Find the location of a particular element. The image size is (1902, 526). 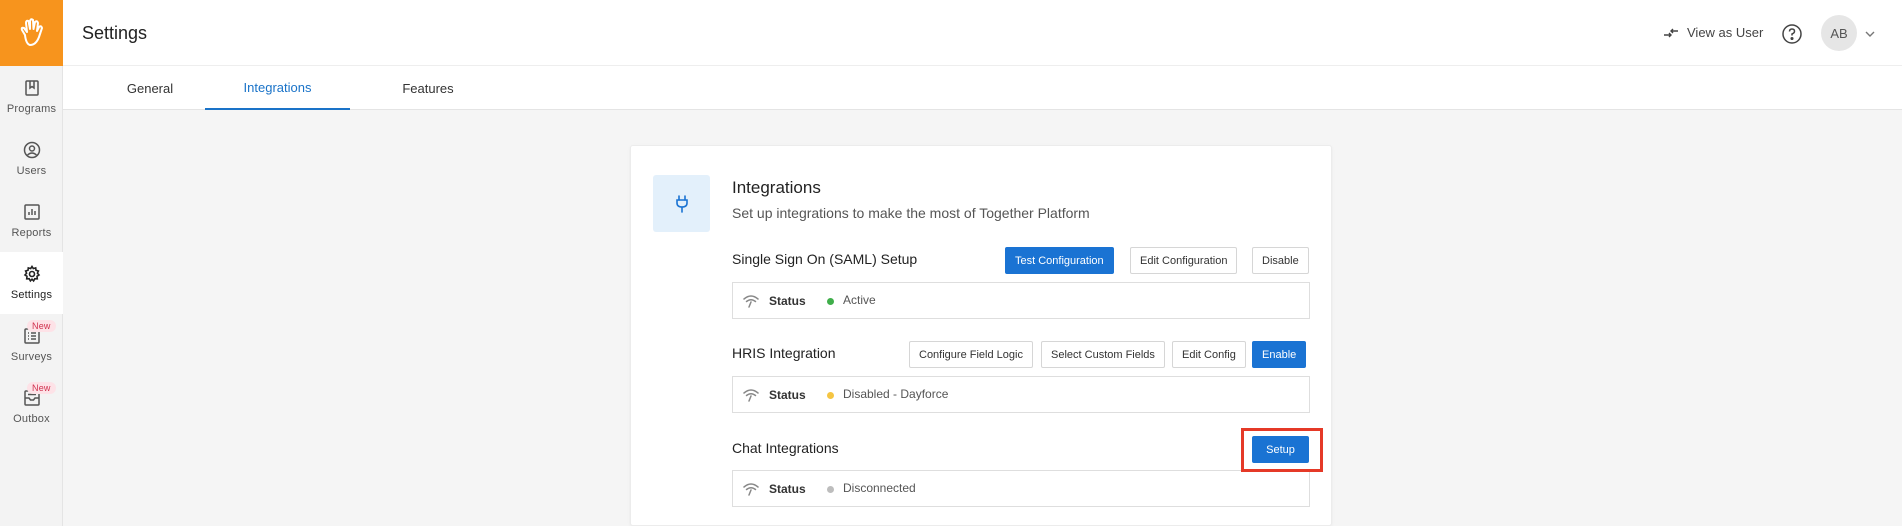

status-value: Disabled - Dayforce is located at coordinates (896, 394).